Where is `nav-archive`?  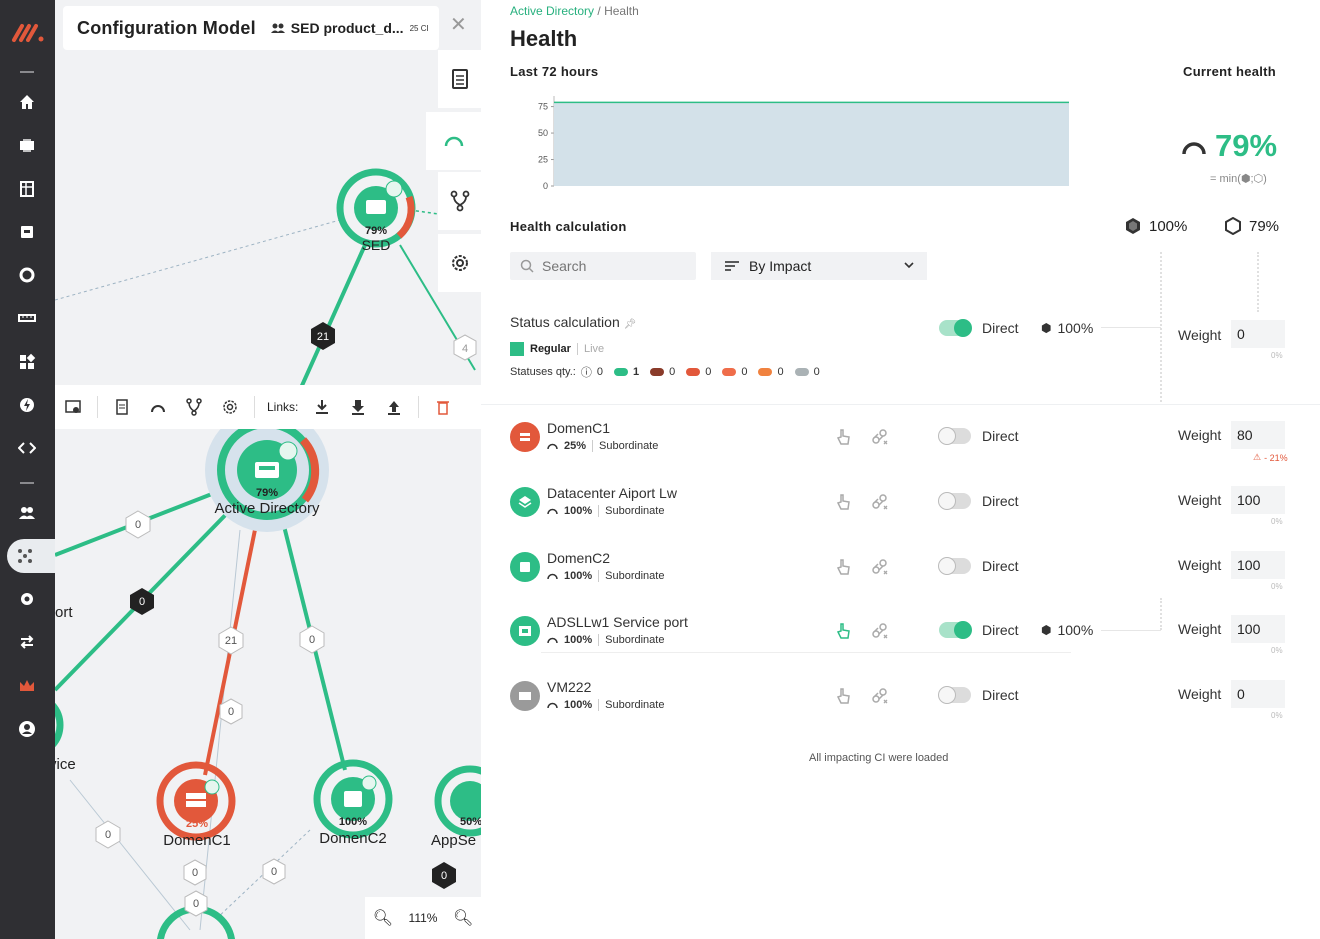
nav-archive is located at coordinates (27, 232).